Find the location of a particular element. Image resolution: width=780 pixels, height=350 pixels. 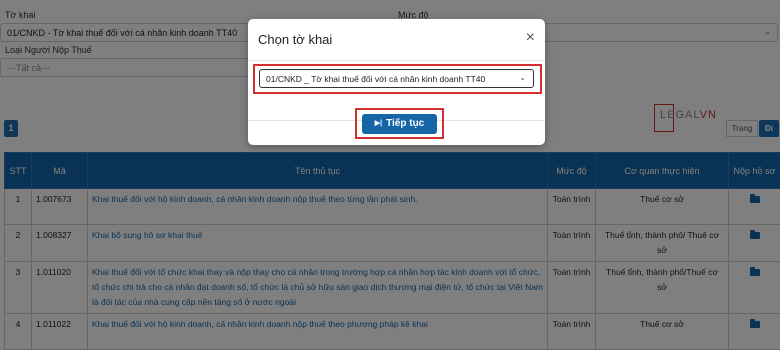

continue-label: Tiếp tục is located at coordinates (405, 123).